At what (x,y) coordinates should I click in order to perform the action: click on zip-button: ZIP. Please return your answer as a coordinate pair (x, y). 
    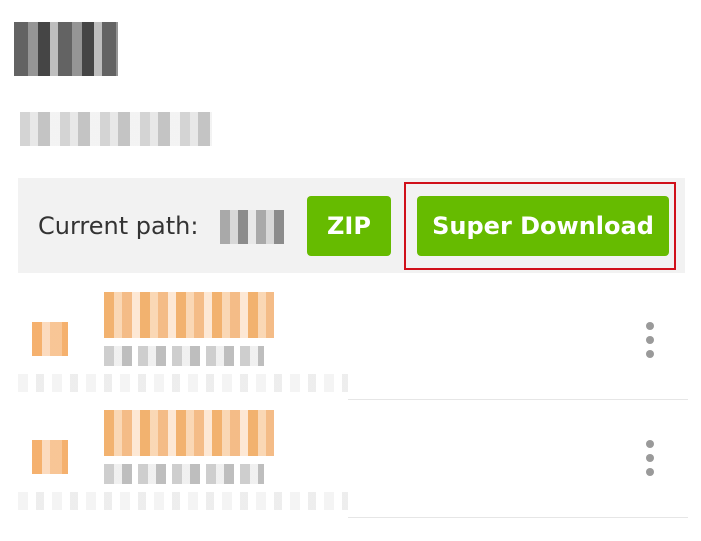
    Looking at the image, I should click on (349, 226).